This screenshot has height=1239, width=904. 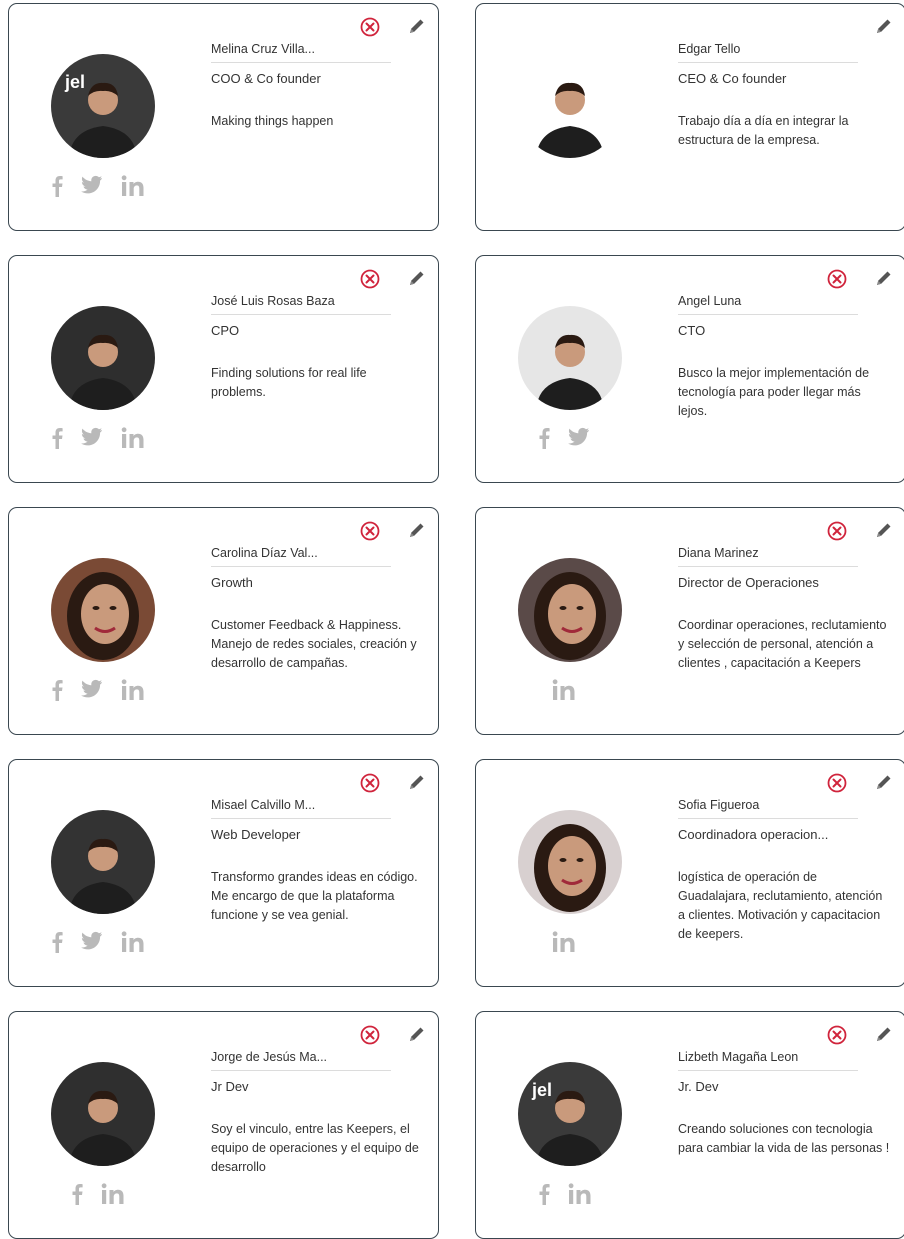 I want to click on member-name: Angel Luna, so click(x=768, y=304).